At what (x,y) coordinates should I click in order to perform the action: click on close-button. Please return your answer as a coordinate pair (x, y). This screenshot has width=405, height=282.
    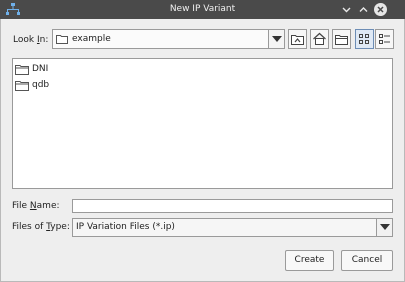
    Looking at the image, I should click on (380, 9).